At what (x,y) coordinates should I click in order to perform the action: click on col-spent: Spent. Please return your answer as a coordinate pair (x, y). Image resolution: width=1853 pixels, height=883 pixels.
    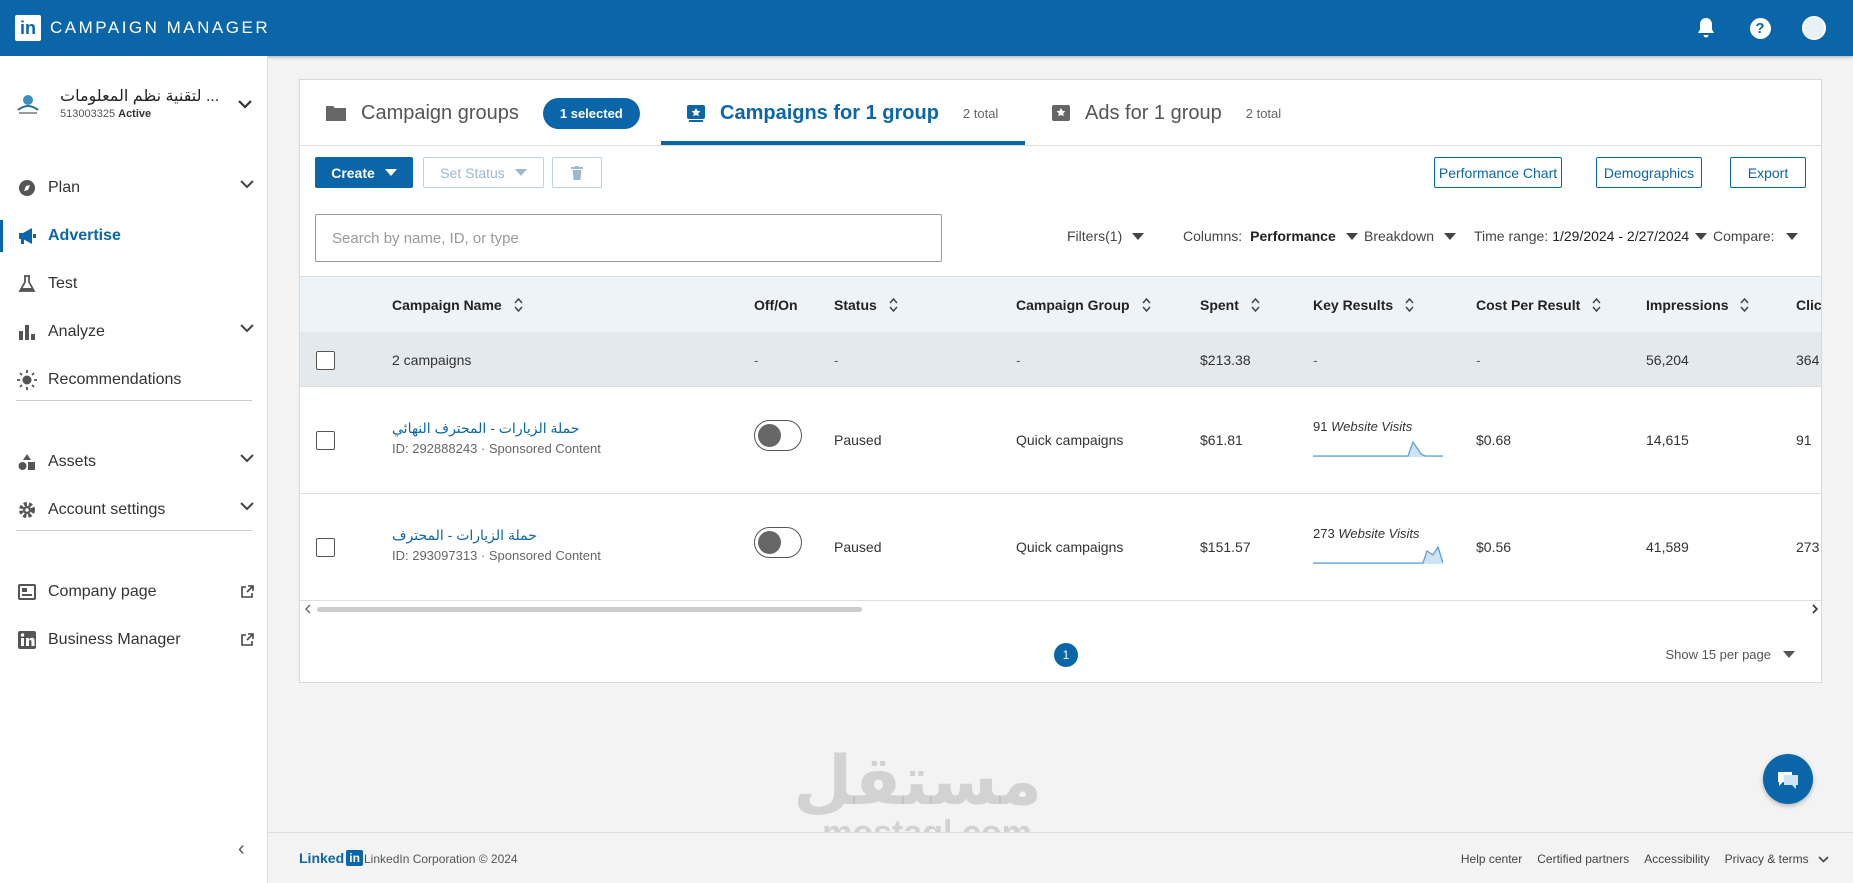
    Looking at the image, I should click on (1230, 305).